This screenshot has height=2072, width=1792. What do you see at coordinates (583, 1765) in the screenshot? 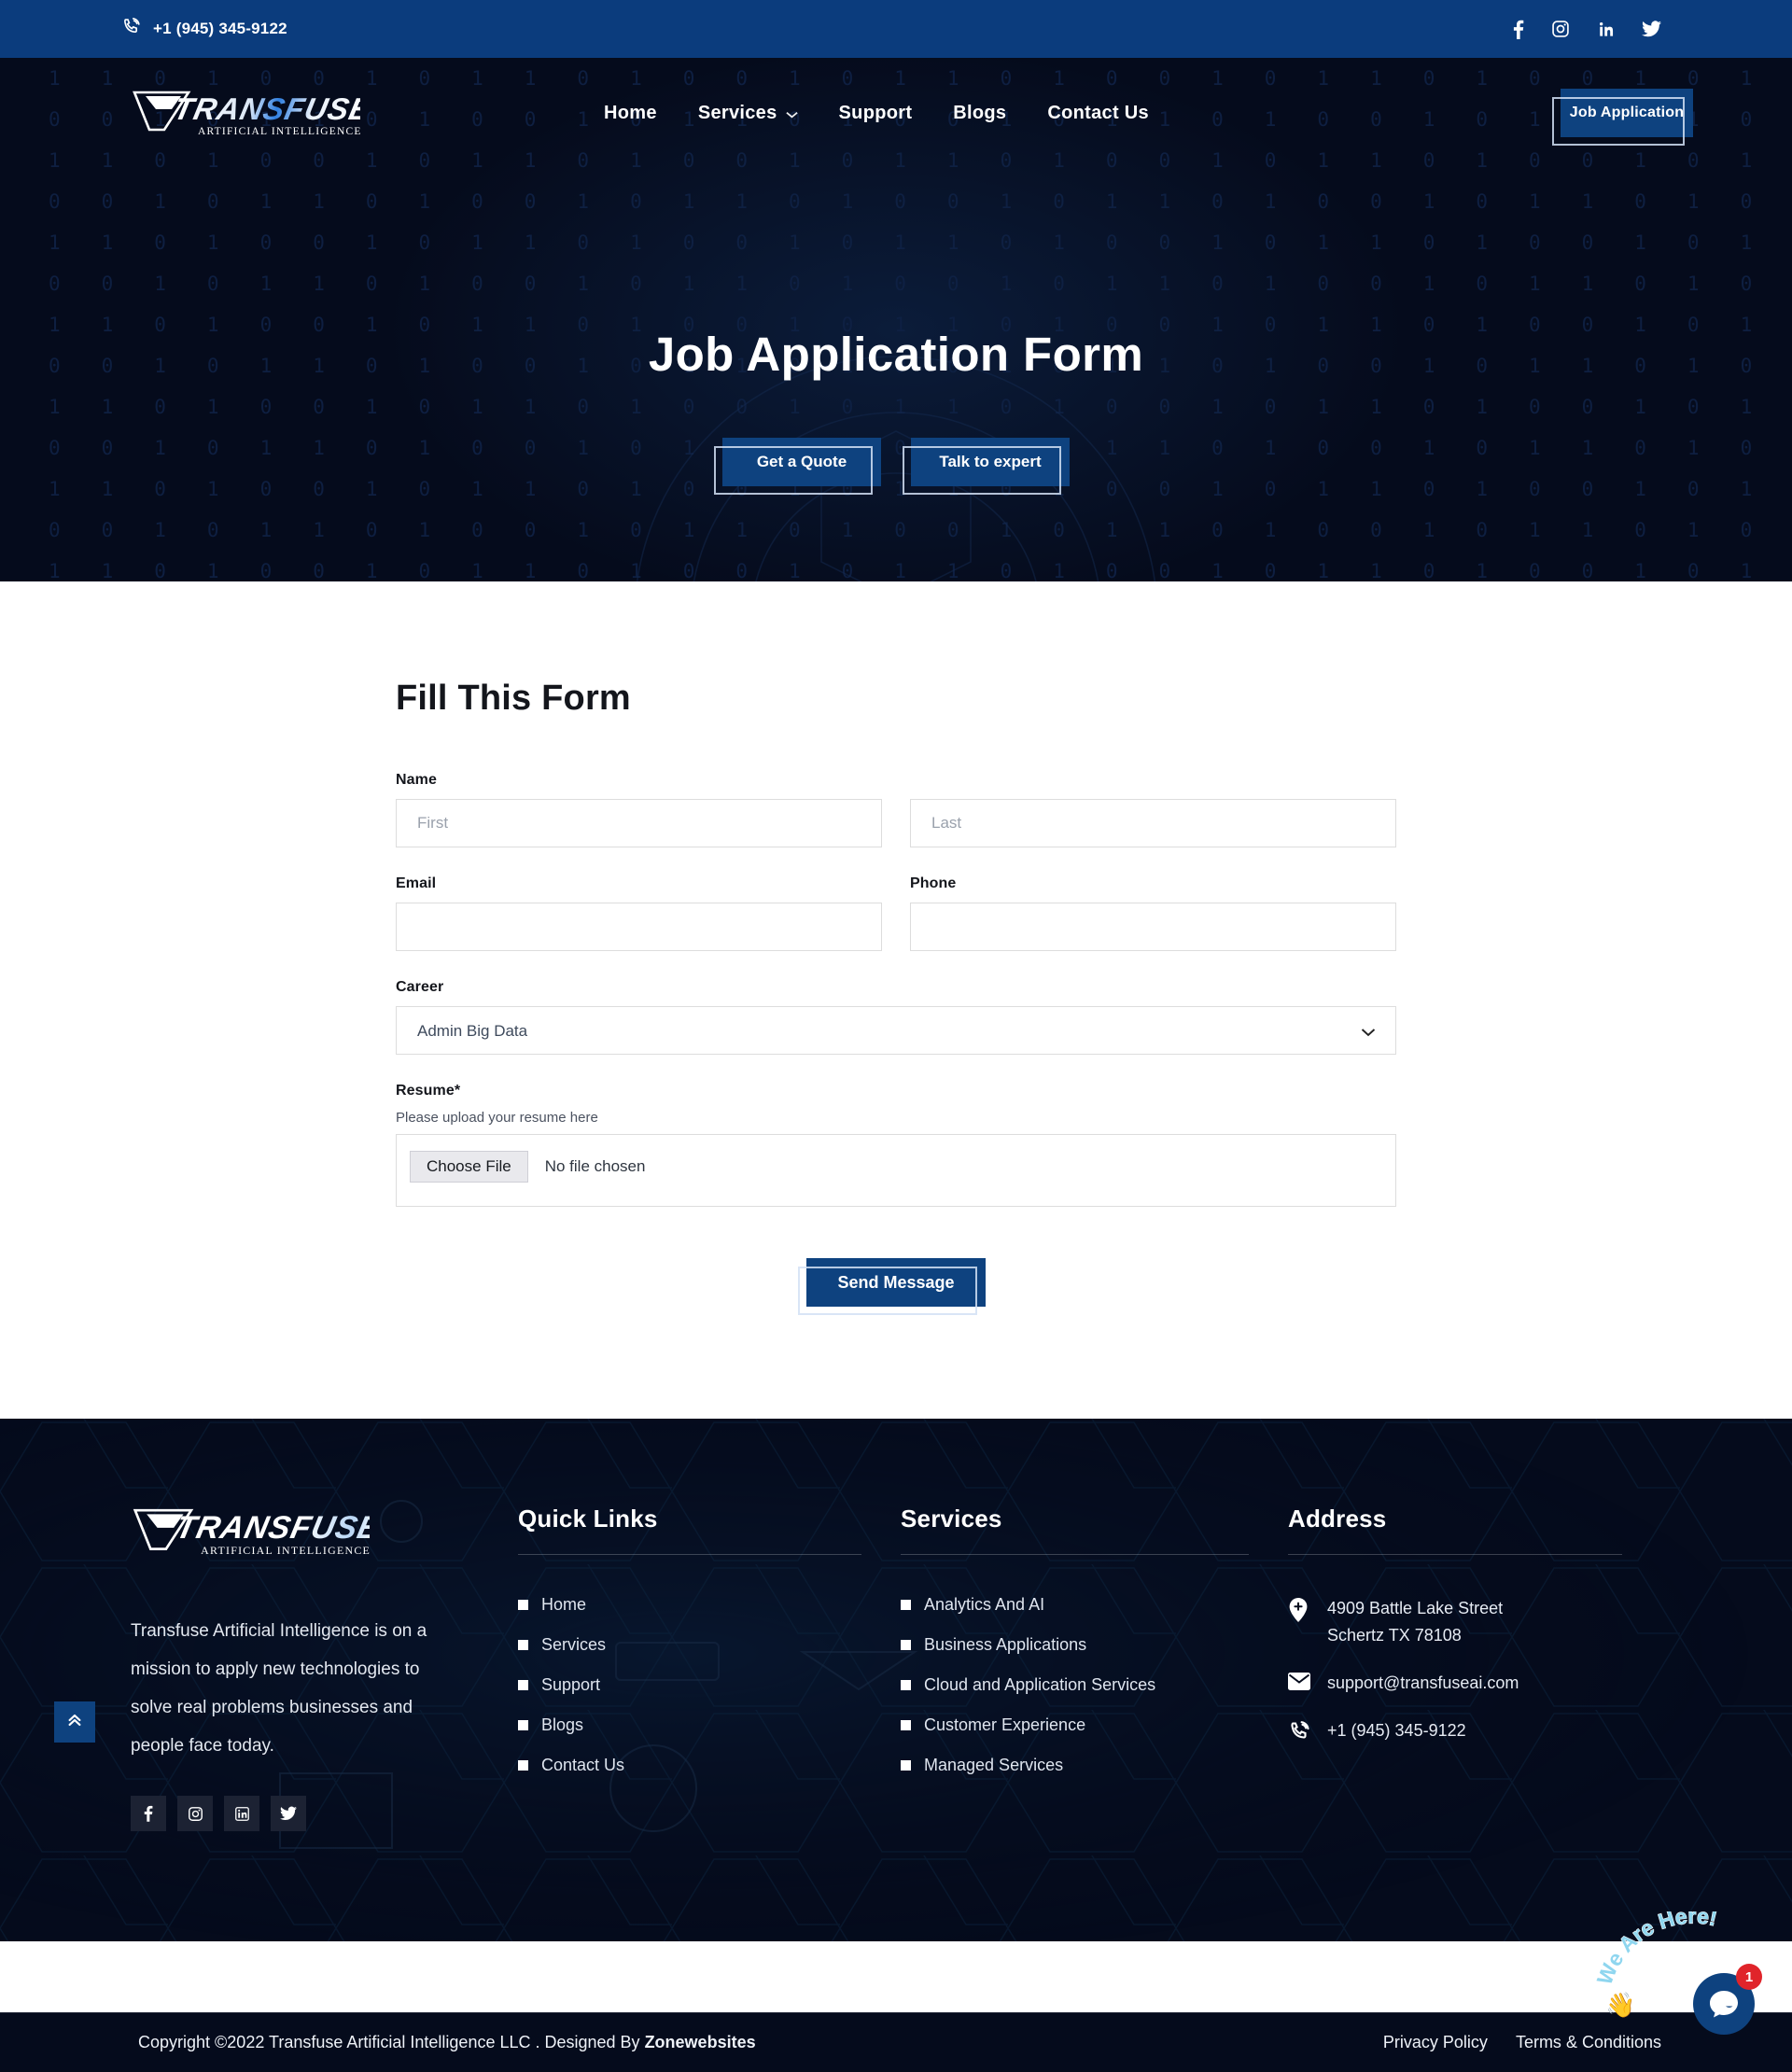
I see `footer-link-label: Contact Us` at bounding box center [583, 1765].